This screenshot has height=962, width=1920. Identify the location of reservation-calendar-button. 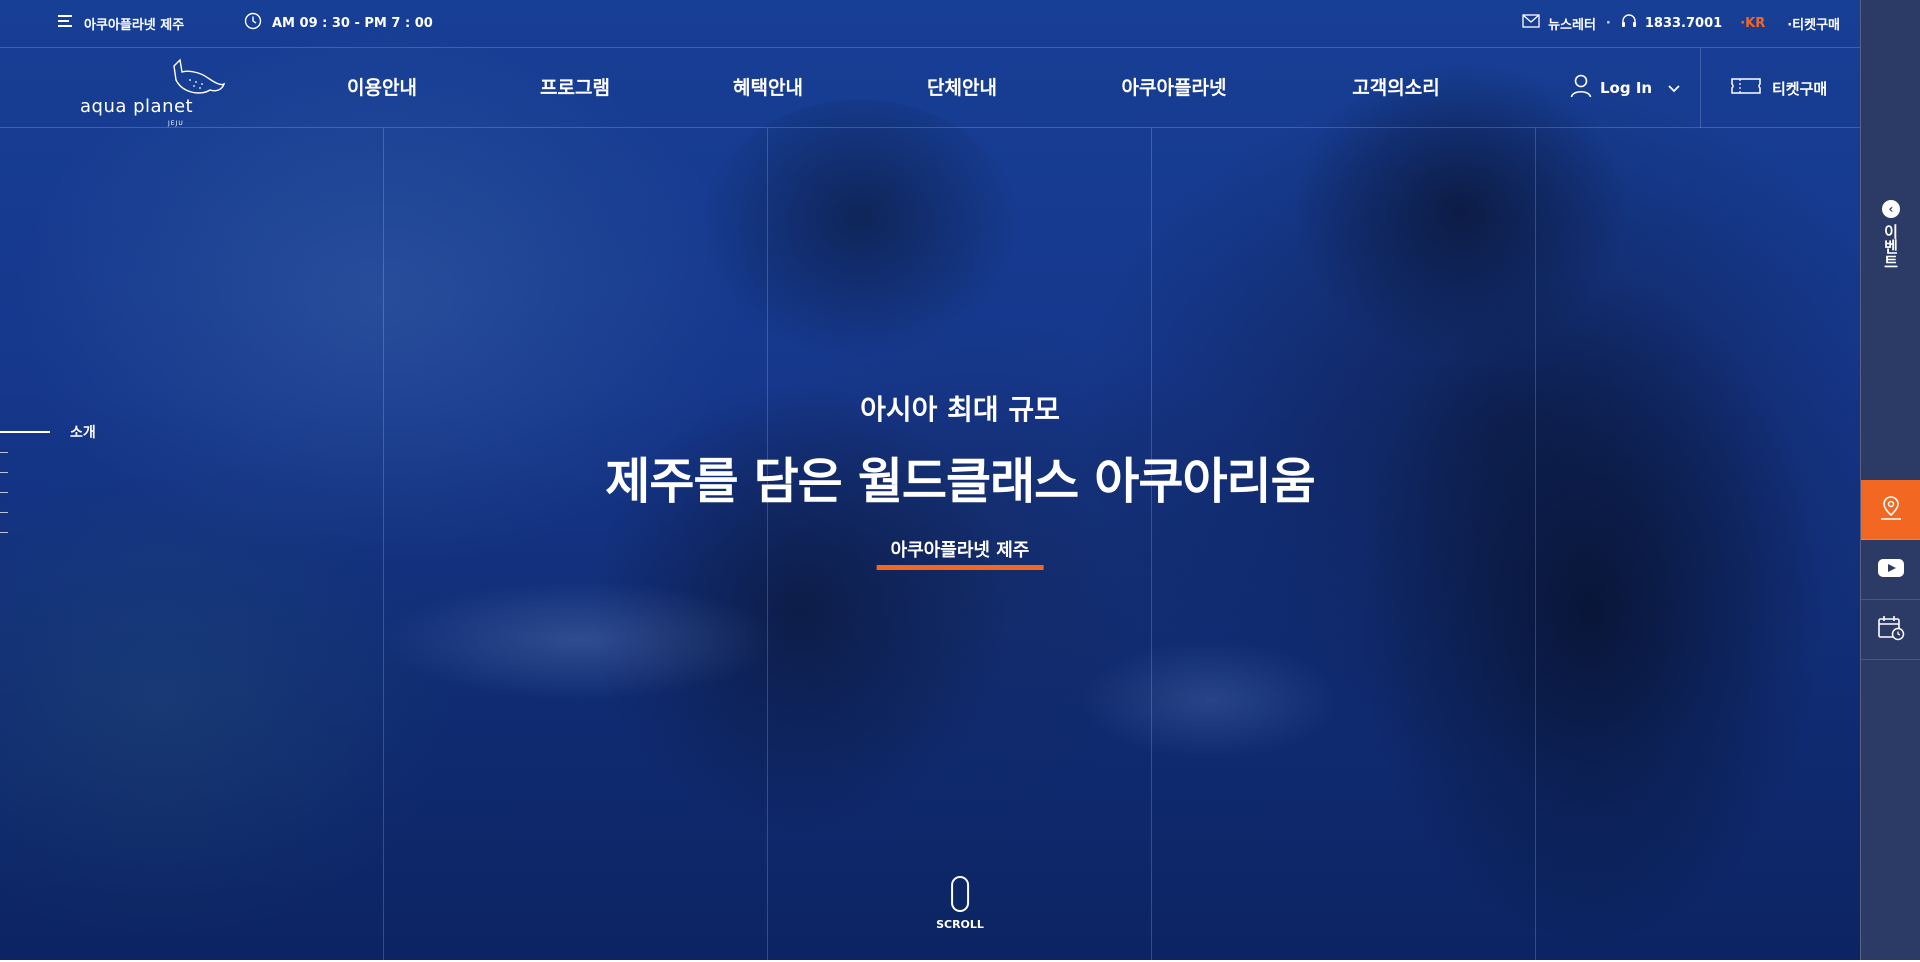
(1890, 630).